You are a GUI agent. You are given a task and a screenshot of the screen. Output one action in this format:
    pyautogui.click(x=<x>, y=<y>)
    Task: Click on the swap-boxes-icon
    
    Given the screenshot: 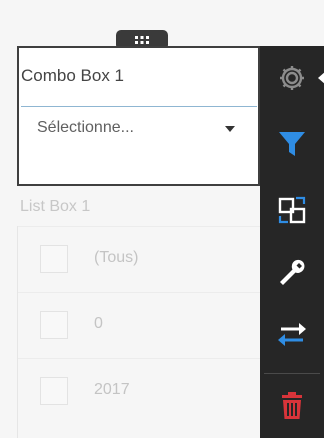 What is the action you would take?
    pyautogui.click(x=292, y=210)
    